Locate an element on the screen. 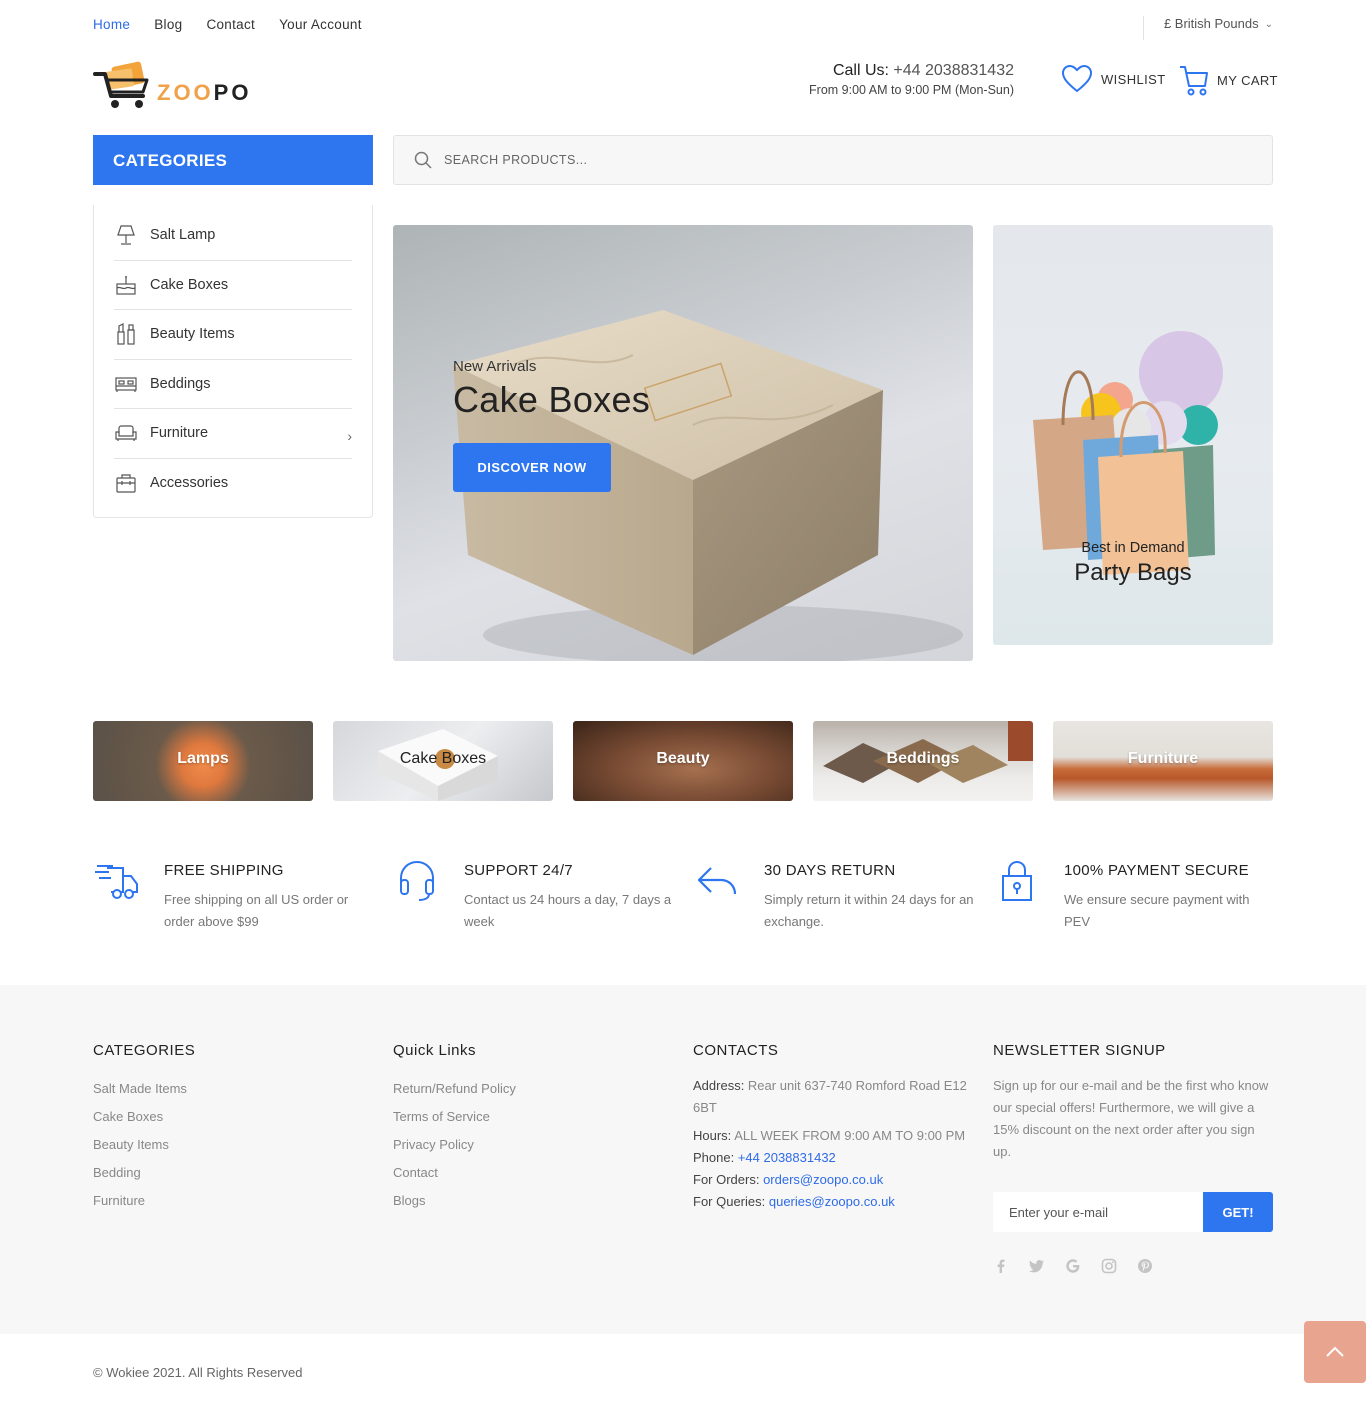 The image size is (1366, 1403). wishlist-link: WISHLIST is located at coordinates (1113, 79).